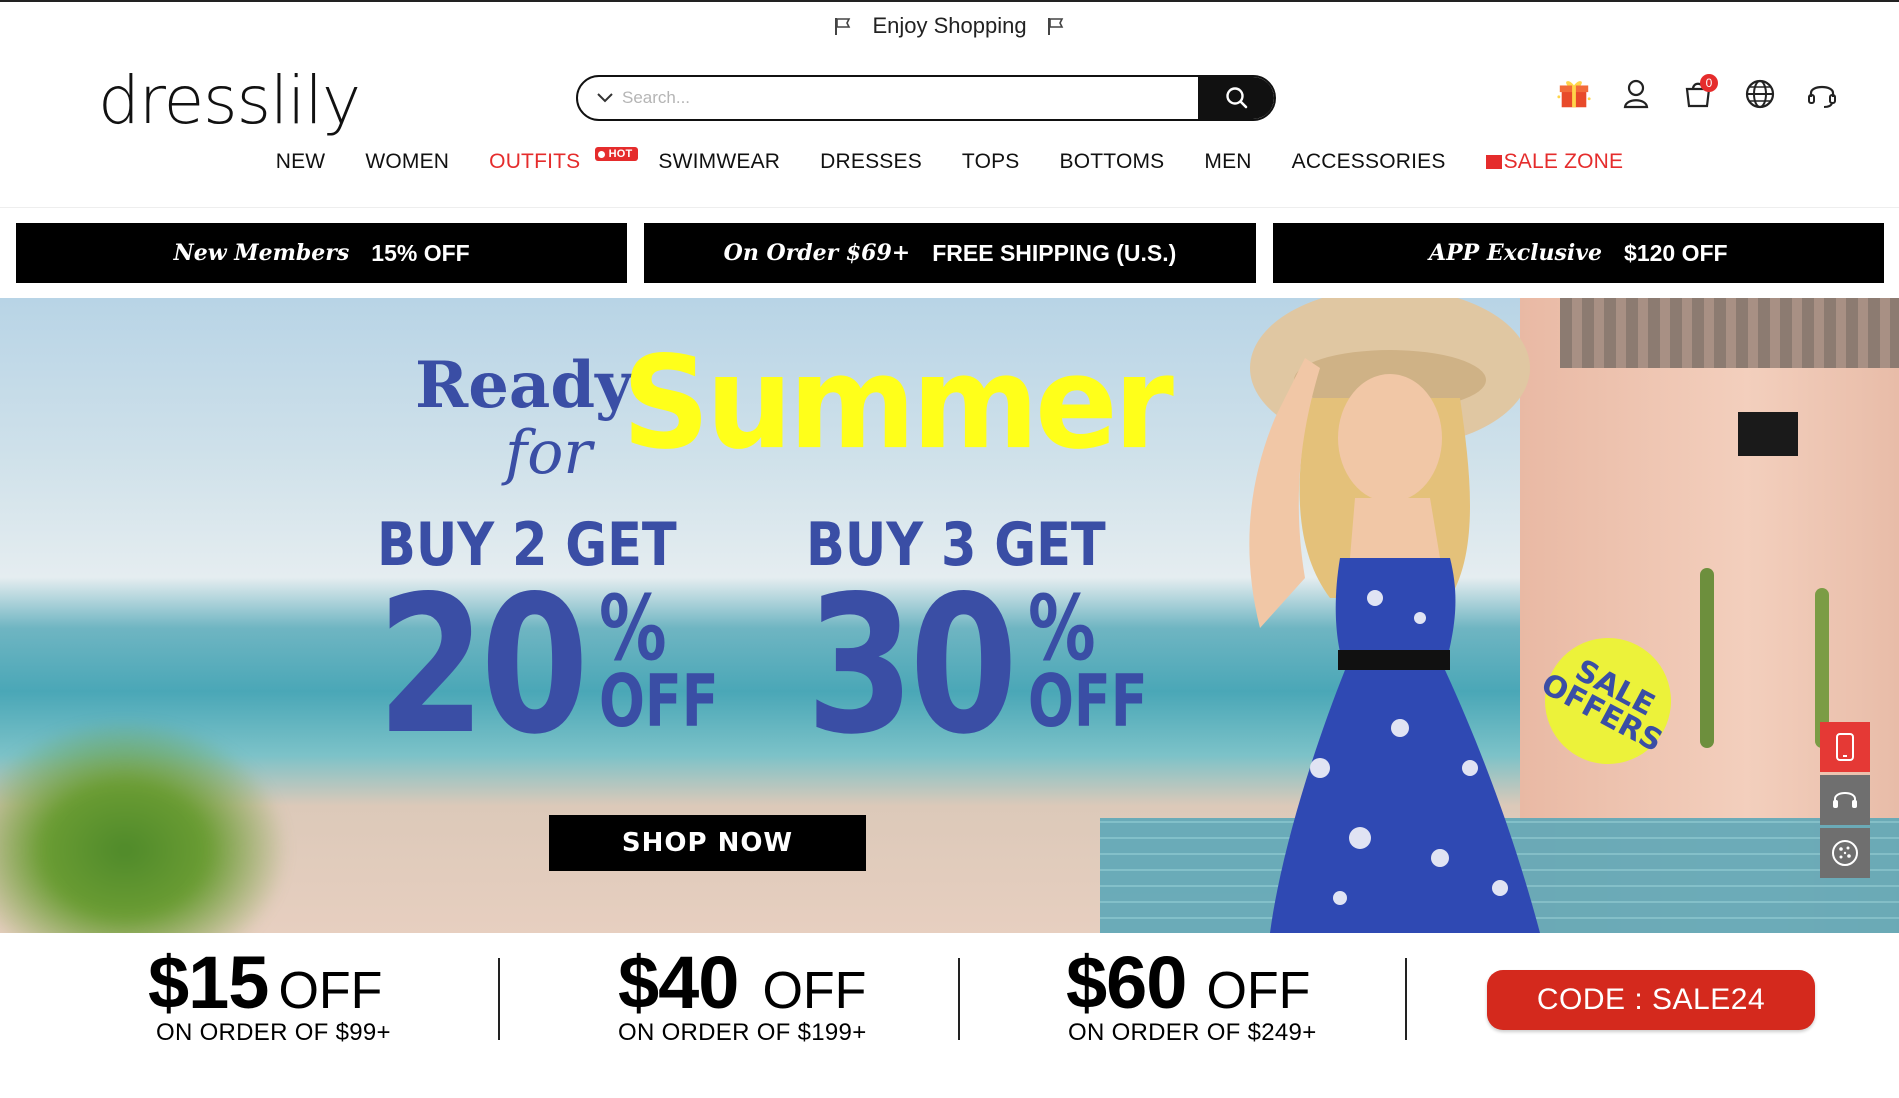  I want to click on coupon-amount: $60, so click(1126, 982).